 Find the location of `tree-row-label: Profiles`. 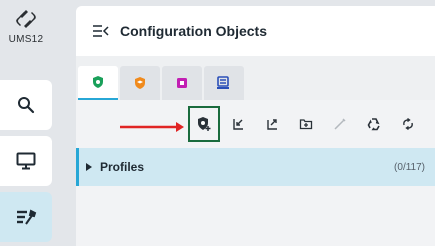

tree-row-label: Profiles is located at coordinates (122, 167).